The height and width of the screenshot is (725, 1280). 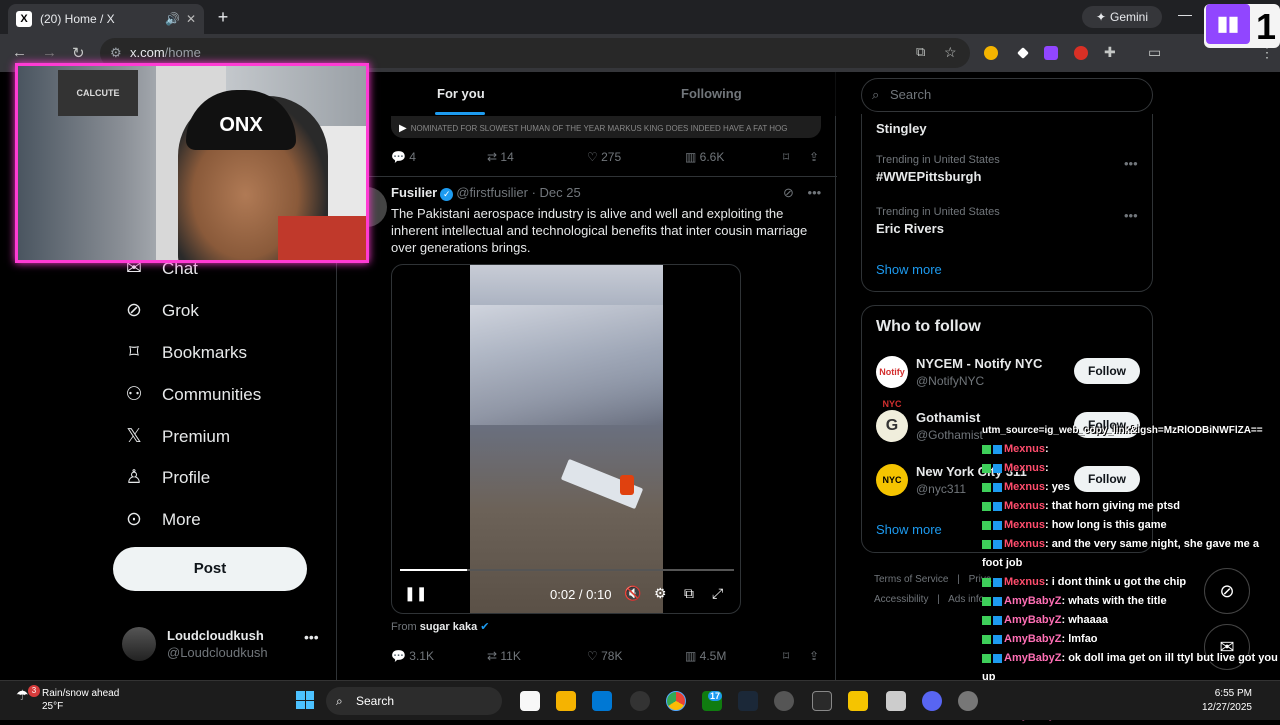 I want to click on obs-icon, so click(x=640, y=701).